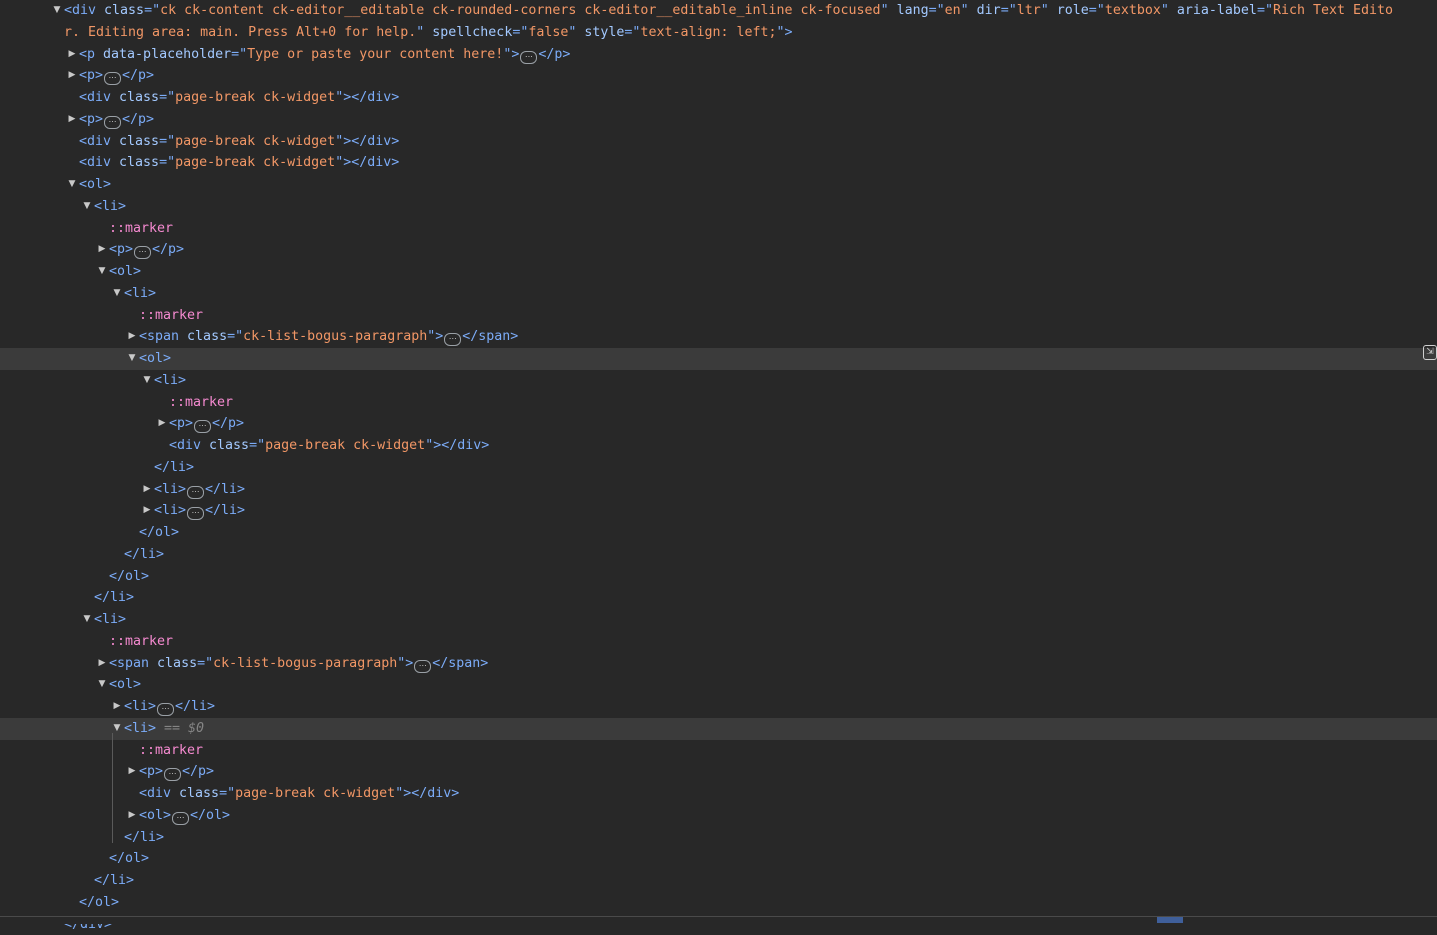  I want to click on tag-token: <div, so click(159, 793).